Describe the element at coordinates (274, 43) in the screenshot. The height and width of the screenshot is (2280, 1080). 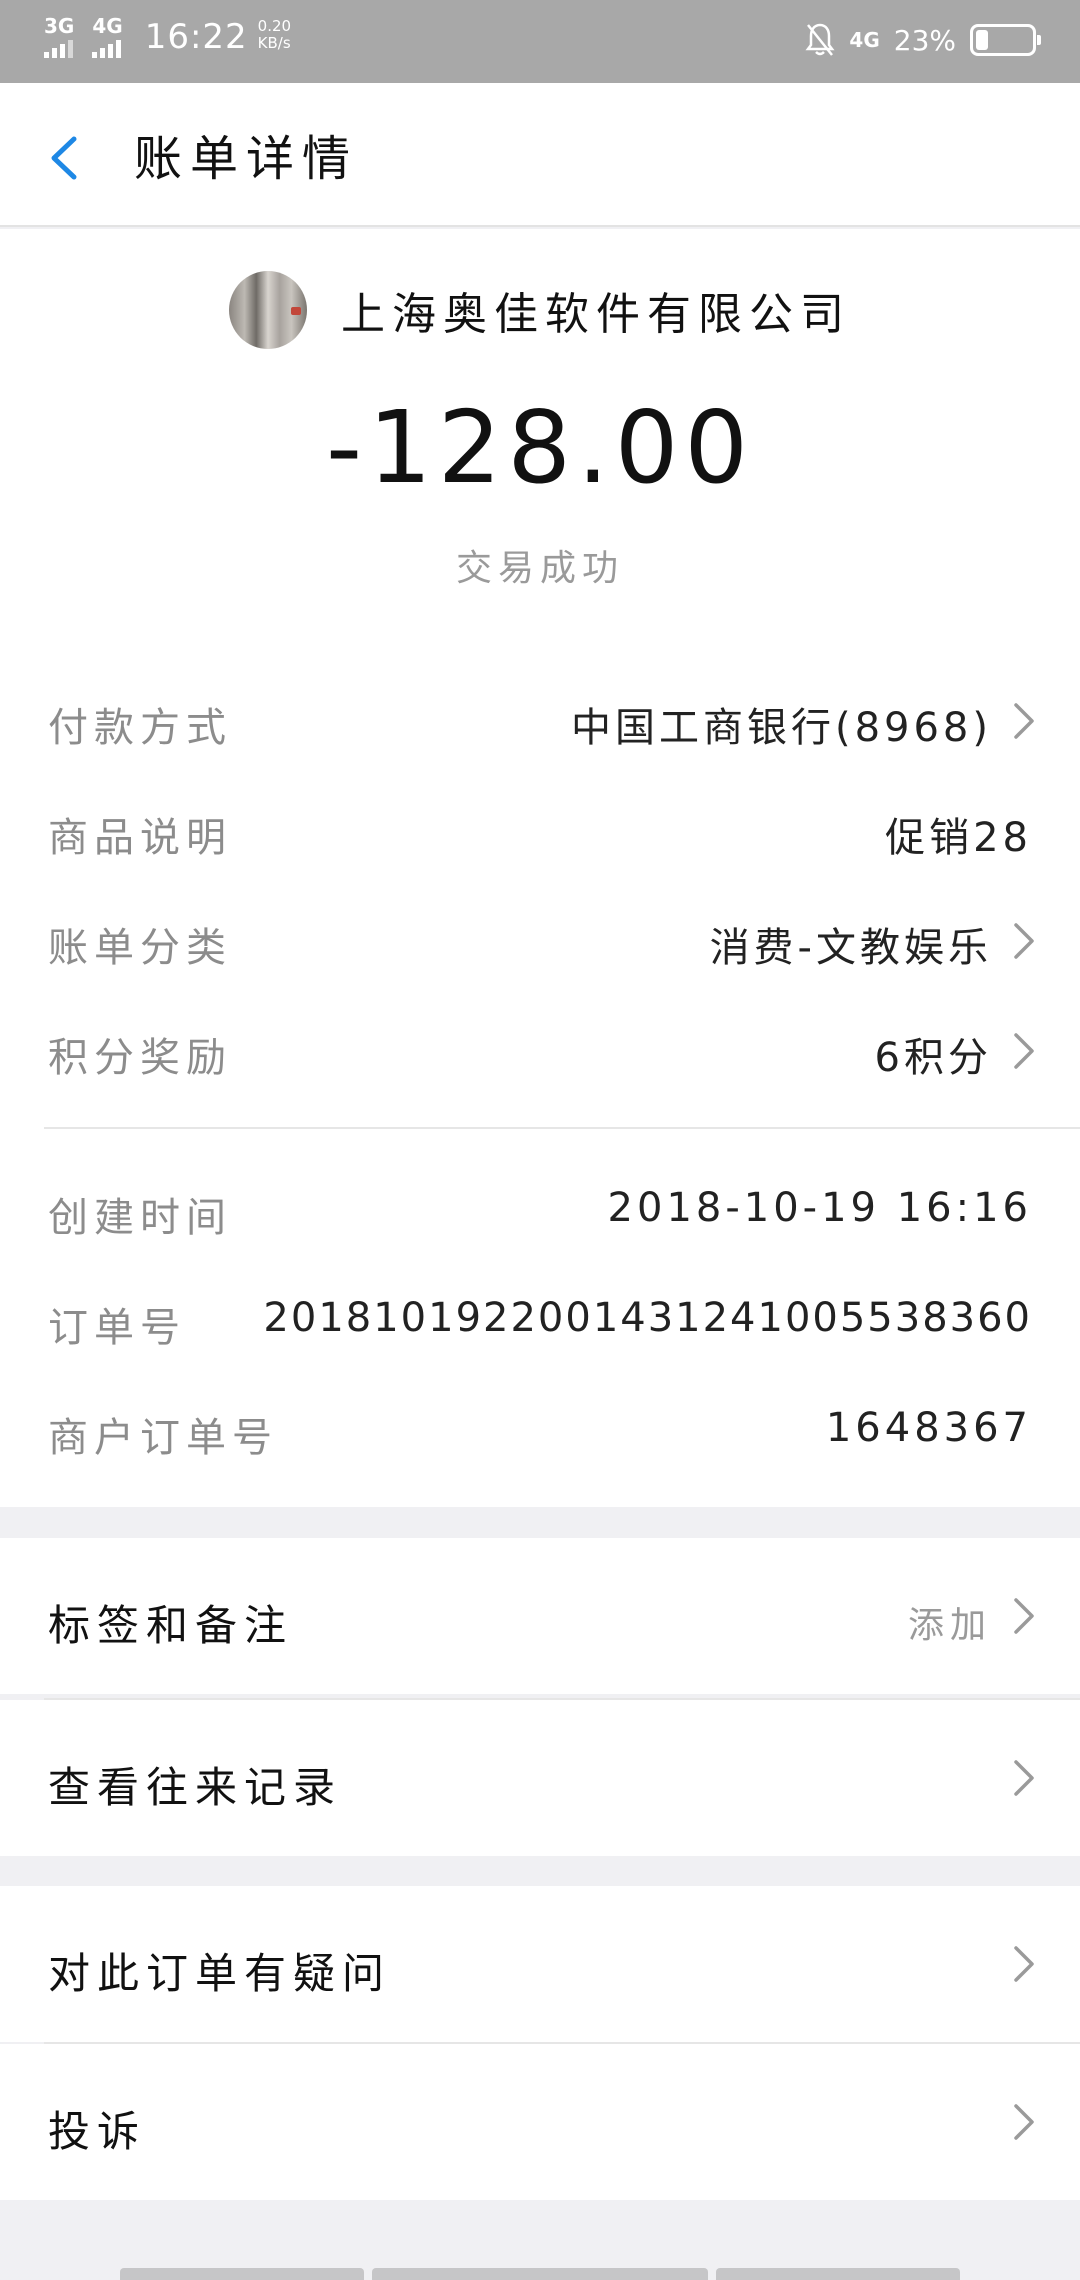
I see `speed-unit: KB/s` at that location.